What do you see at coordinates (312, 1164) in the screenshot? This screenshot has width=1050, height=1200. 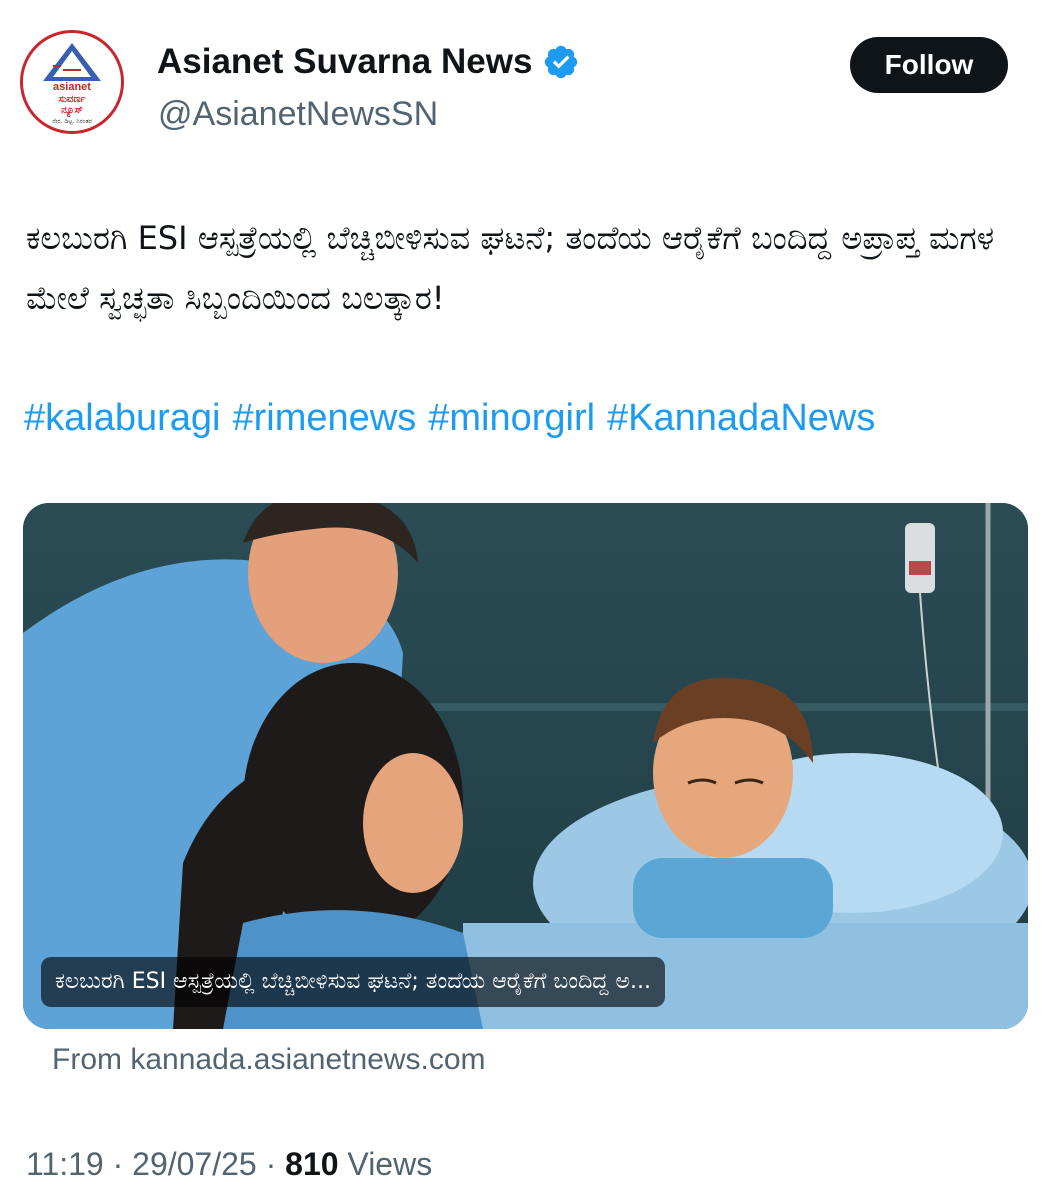 I see `views-count: 810` at bounding box center [312, 1164].